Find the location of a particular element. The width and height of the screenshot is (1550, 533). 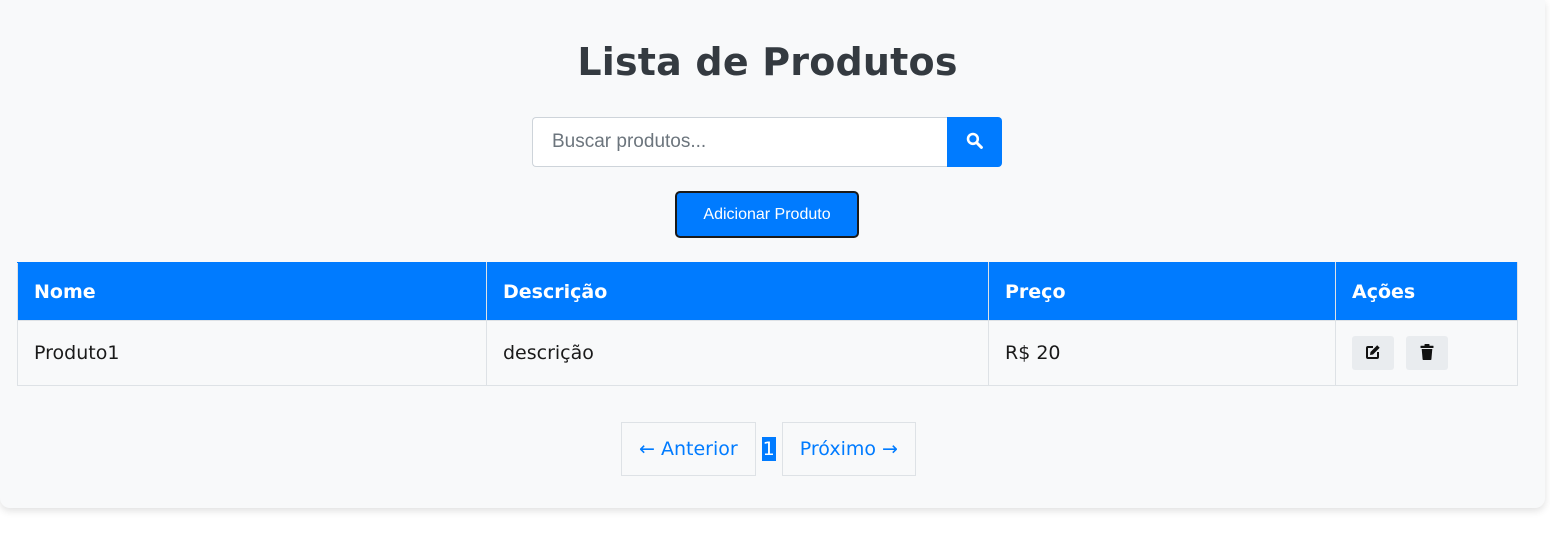

cell-acoes is located at coordinates (1426, 353).